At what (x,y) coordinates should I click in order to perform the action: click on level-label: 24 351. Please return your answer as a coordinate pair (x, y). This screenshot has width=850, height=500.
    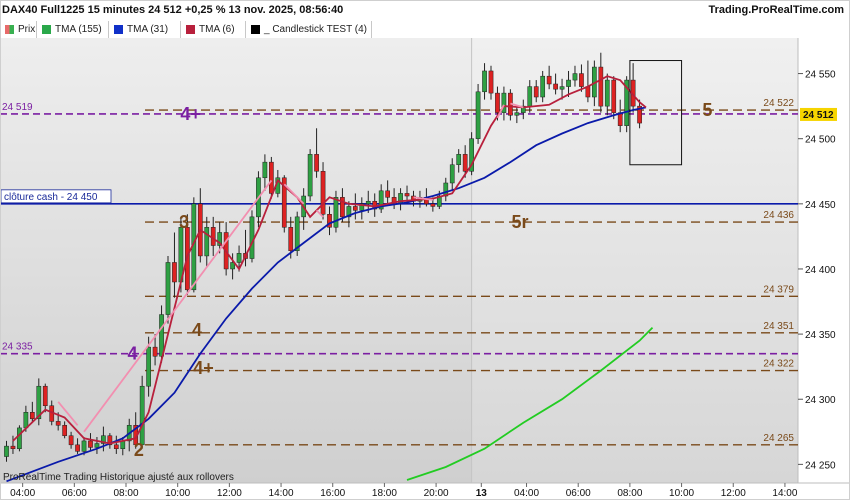
    Looking at the image, I should click on (778, 326).